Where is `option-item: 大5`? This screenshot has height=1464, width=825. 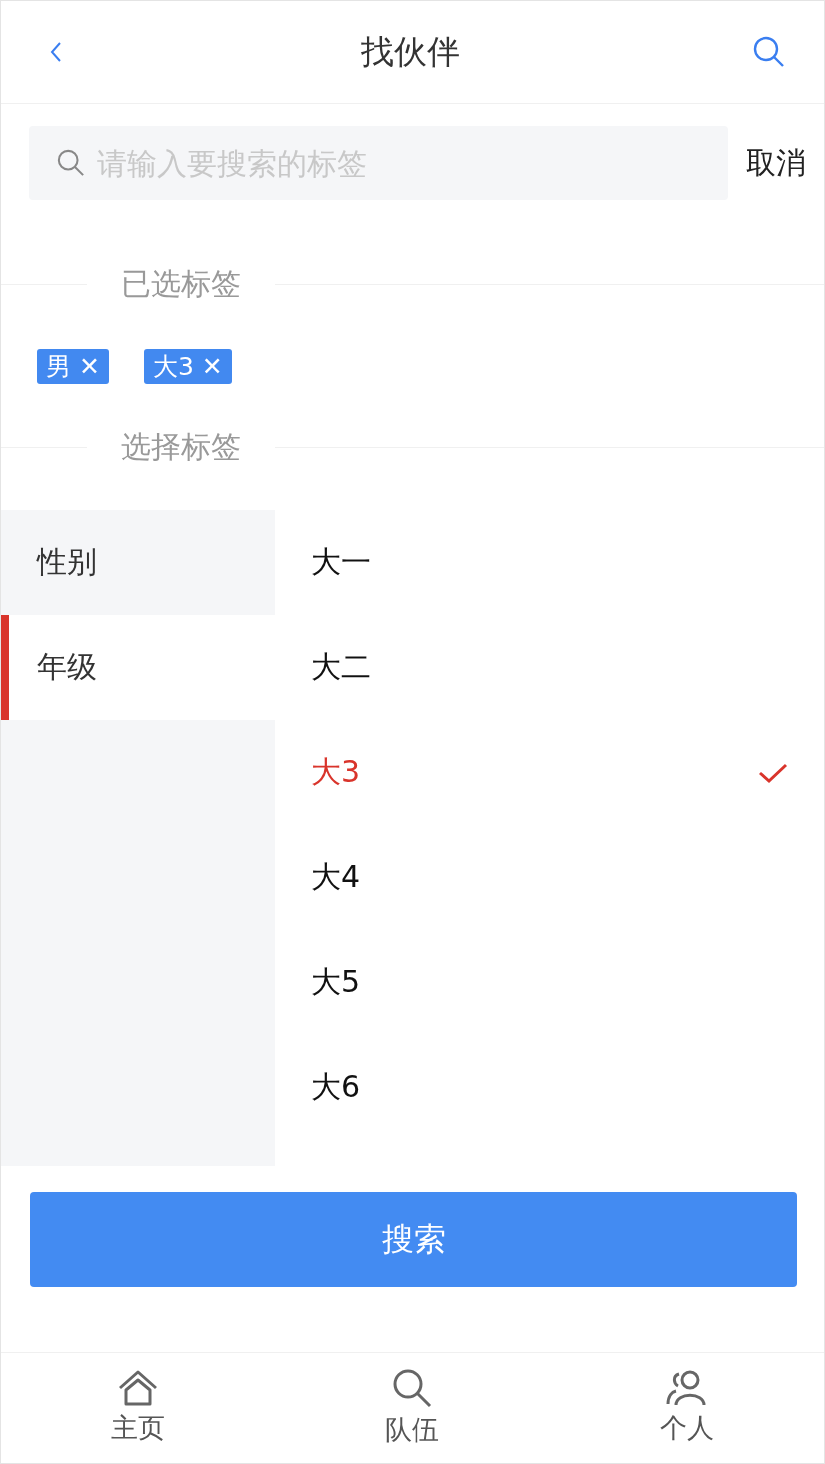 option-item: 大5 is located at coordinates (549, 982).